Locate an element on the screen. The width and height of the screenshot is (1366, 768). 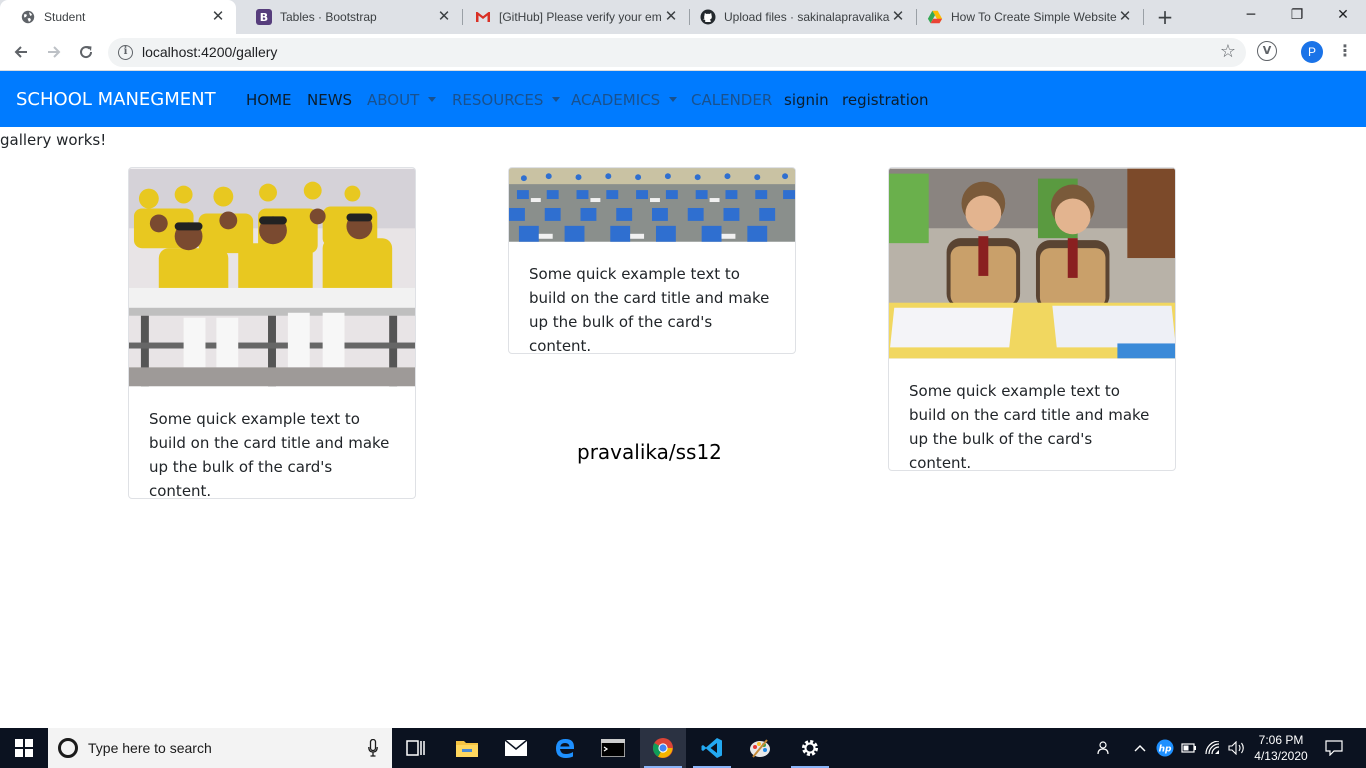
nav-calender: CALENDER is located at coordinates (731, 100).